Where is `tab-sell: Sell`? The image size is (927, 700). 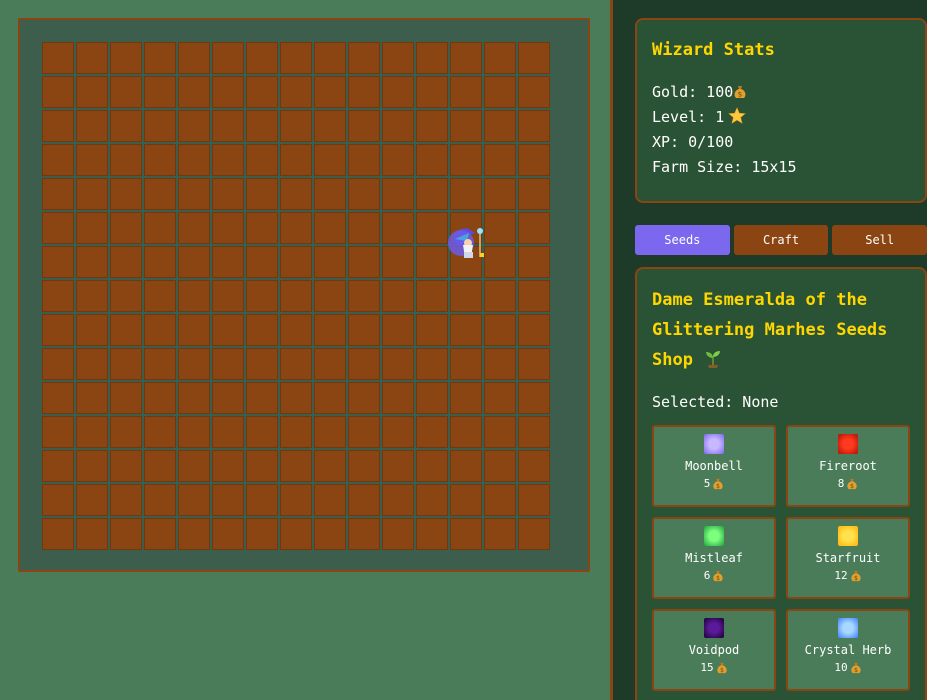 tab-sell: Sell is located at coordinates (879, 240).